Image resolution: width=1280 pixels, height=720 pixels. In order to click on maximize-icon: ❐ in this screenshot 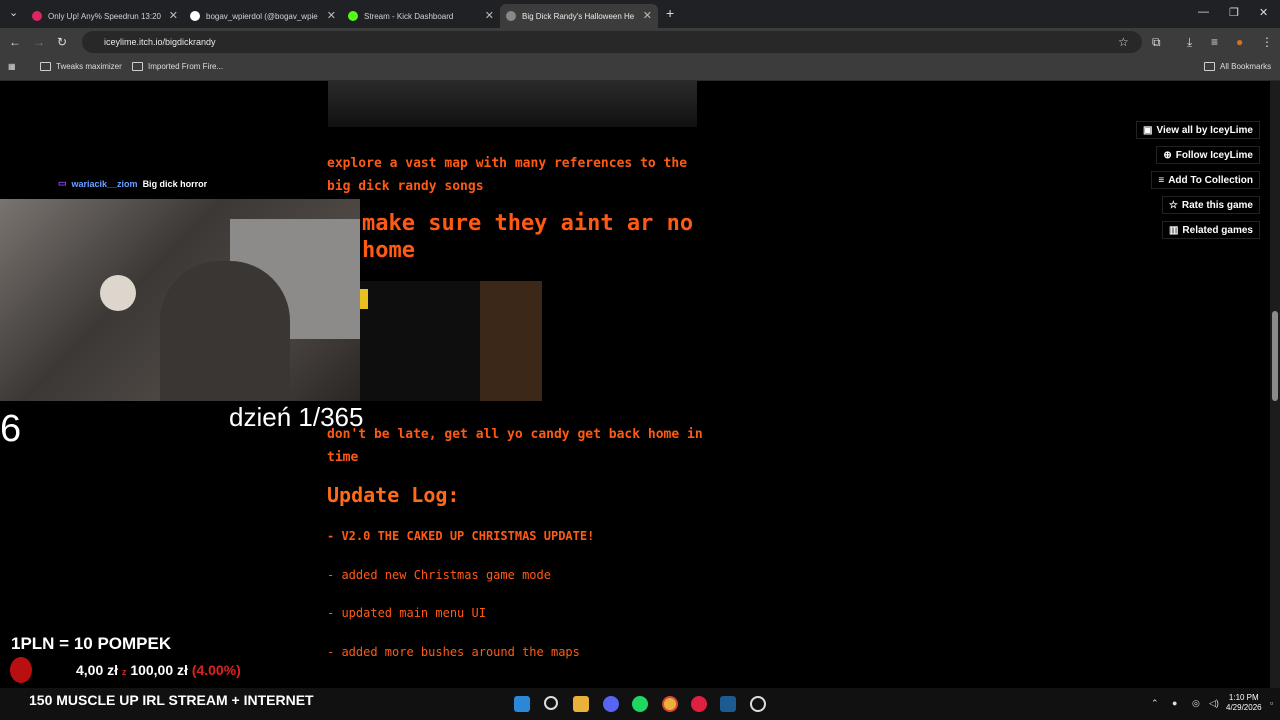, I will do `click(1234, 12)`.